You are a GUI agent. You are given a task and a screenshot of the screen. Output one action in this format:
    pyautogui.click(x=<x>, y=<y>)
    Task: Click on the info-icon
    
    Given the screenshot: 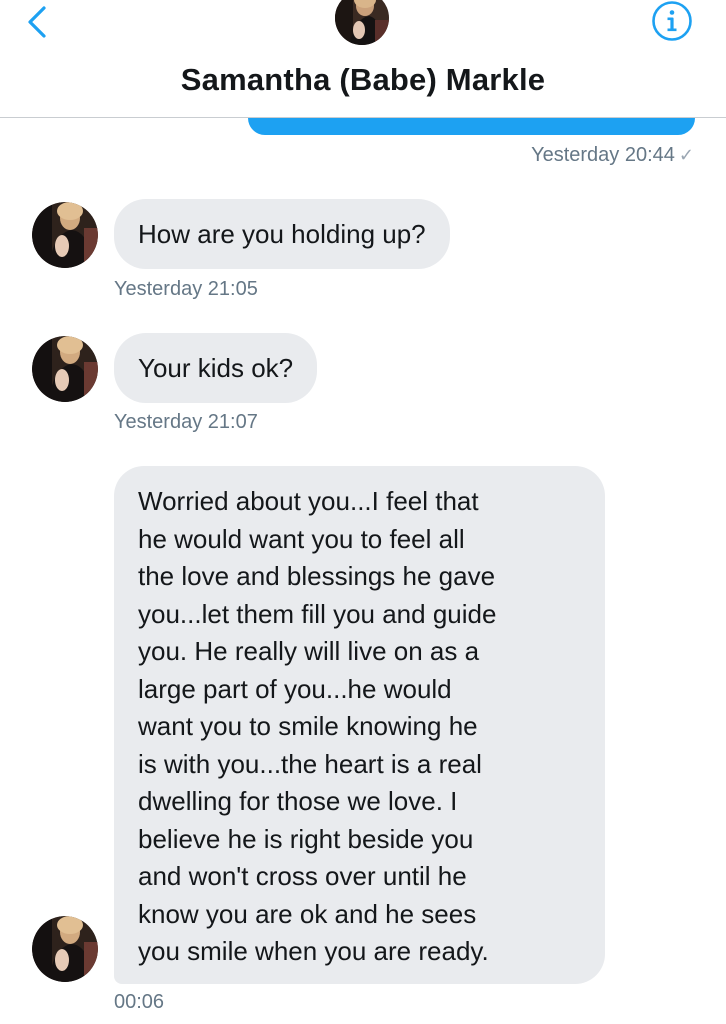 What is the action you would take?
    pyautogui.click(x=672, y=21)
    